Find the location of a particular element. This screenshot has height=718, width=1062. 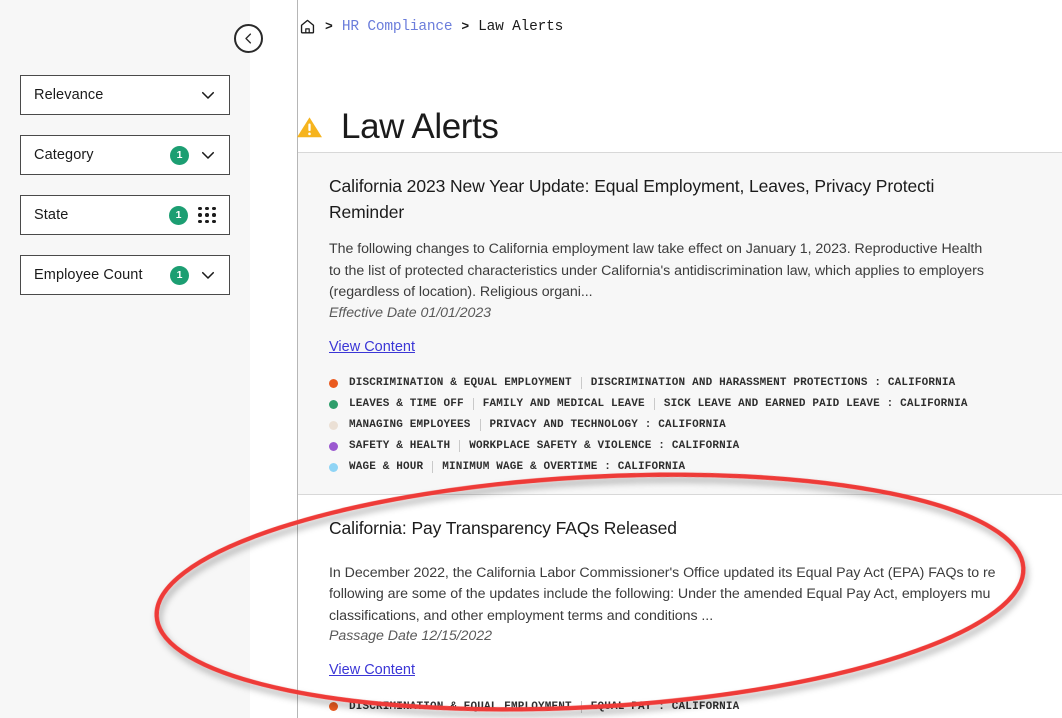

home-icon is located at coordinates (307, 26).